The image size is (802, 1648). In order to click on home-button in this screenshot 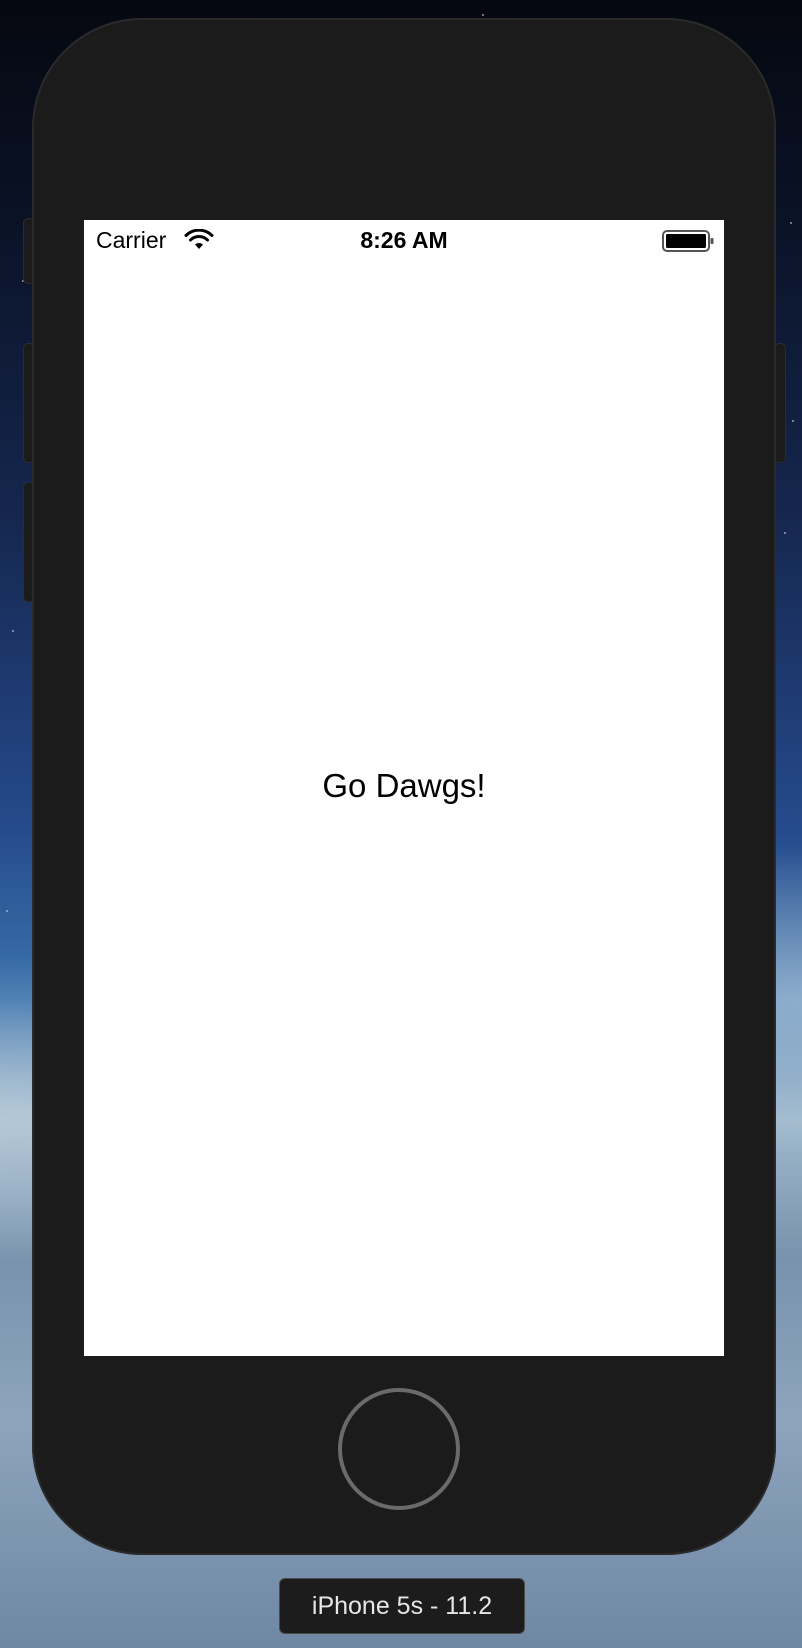, I will do `click(399, 1449)`.